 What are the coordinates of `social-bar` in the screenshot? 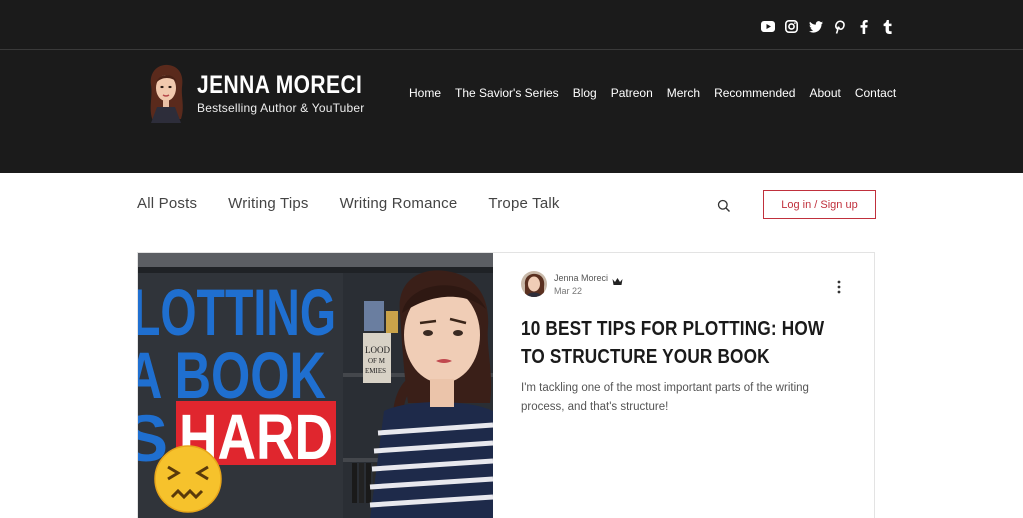 It's located at (827, 26).